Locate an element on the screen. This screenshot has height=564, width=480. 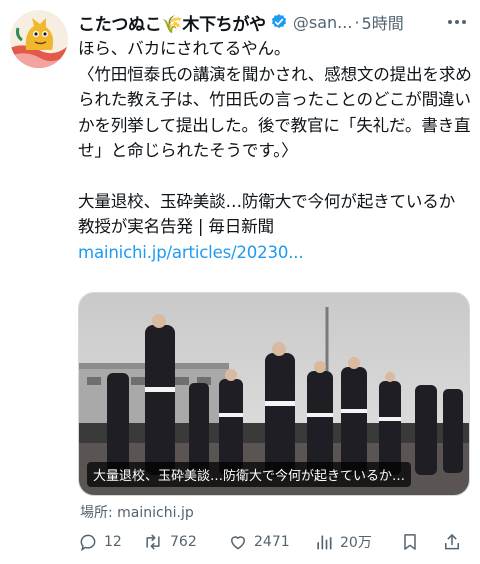
share-button is located at coordinates (450, 542).